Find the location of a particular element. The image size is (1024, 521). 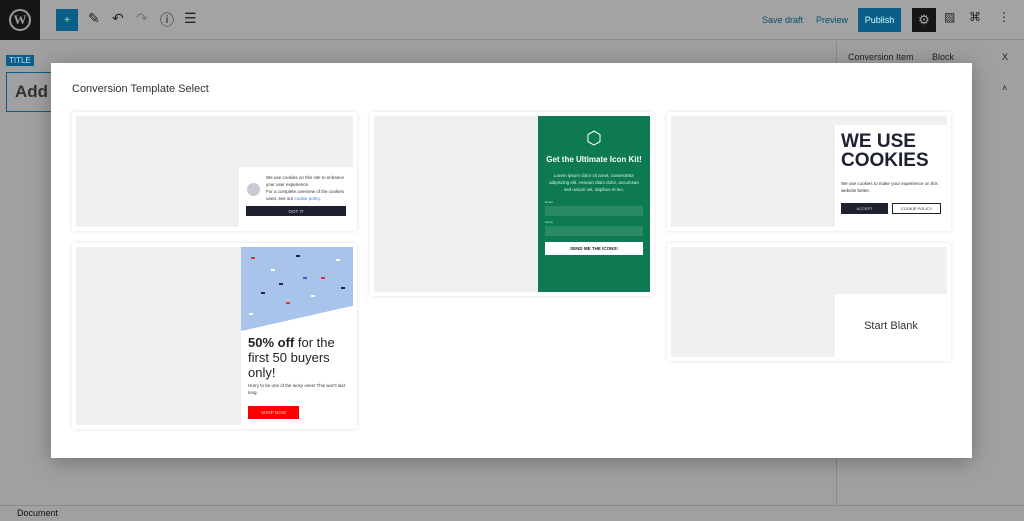

publish-button: Publish is located at coordinates (879, 20).